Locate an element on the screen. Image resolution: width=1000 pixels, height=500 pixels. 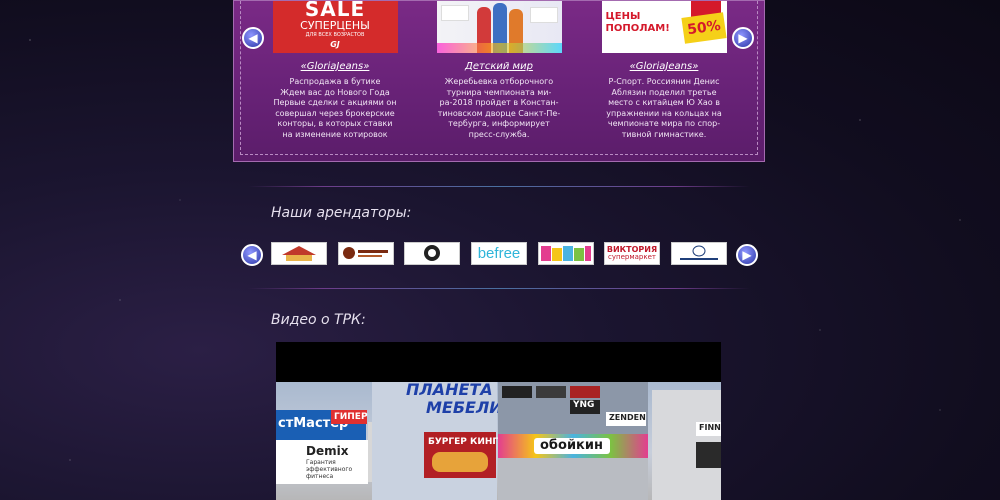
befree-logo-text: befree is located at coordinates (499, 253).